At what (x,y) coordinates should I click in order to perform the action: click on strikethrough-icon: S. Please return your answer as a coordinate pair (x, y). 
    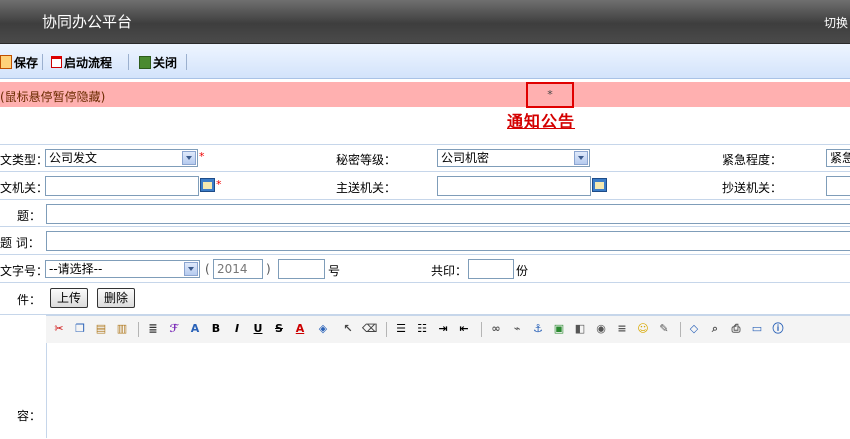
    Looking at the image, I should click on (279, 329).